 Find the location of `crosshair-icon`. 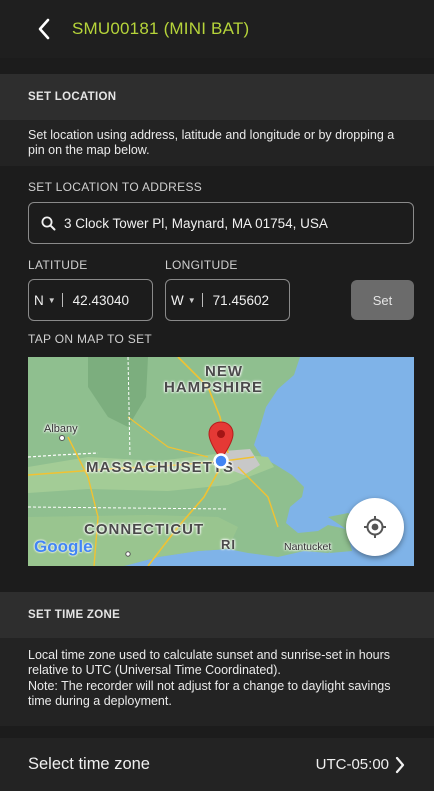

crosshair-icon is located at coordinates (375, 527).